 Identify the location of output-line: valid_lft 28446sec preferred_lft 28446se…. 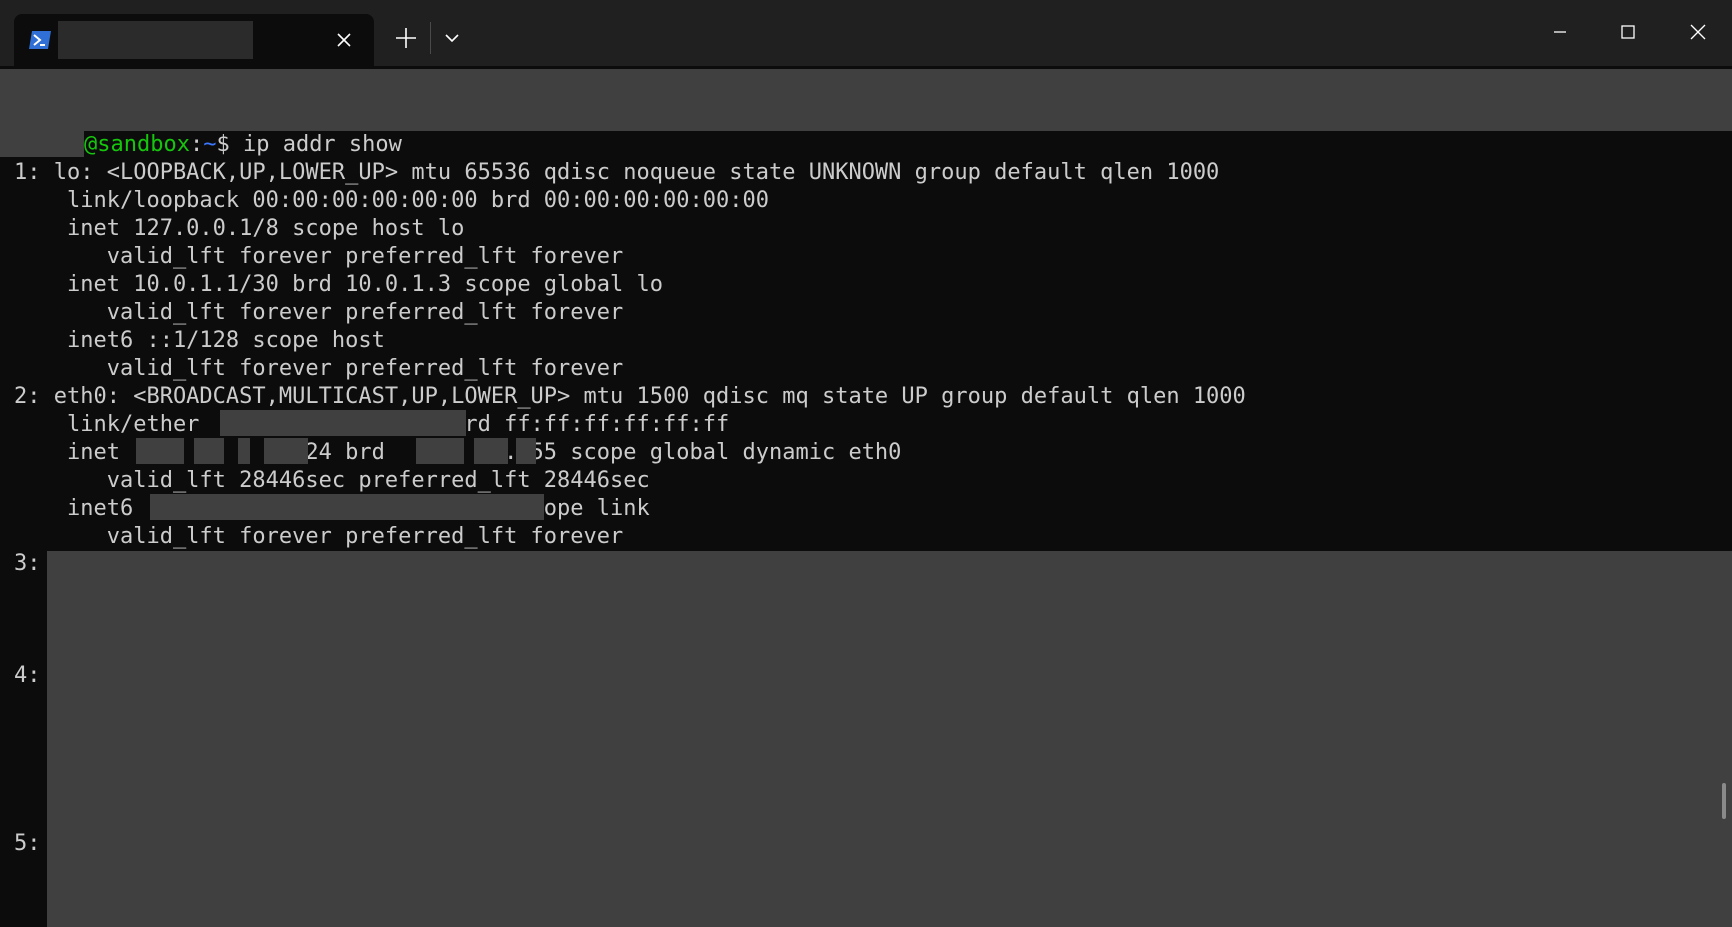
(332, 480).